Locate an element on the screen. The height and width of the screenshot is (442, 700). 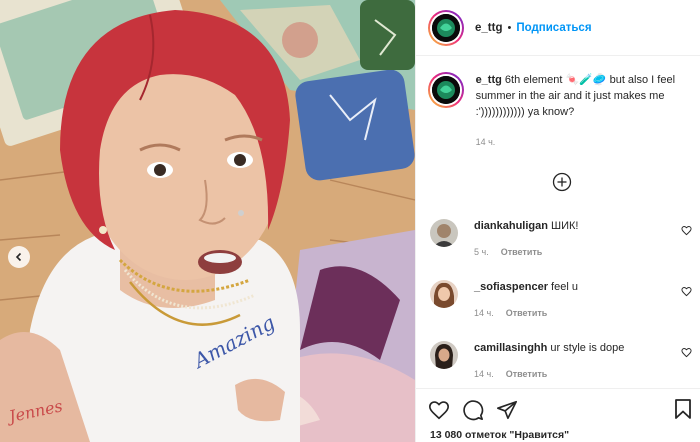
post-header: e_ttg • Подписаться is located at coordinates (558, 28).